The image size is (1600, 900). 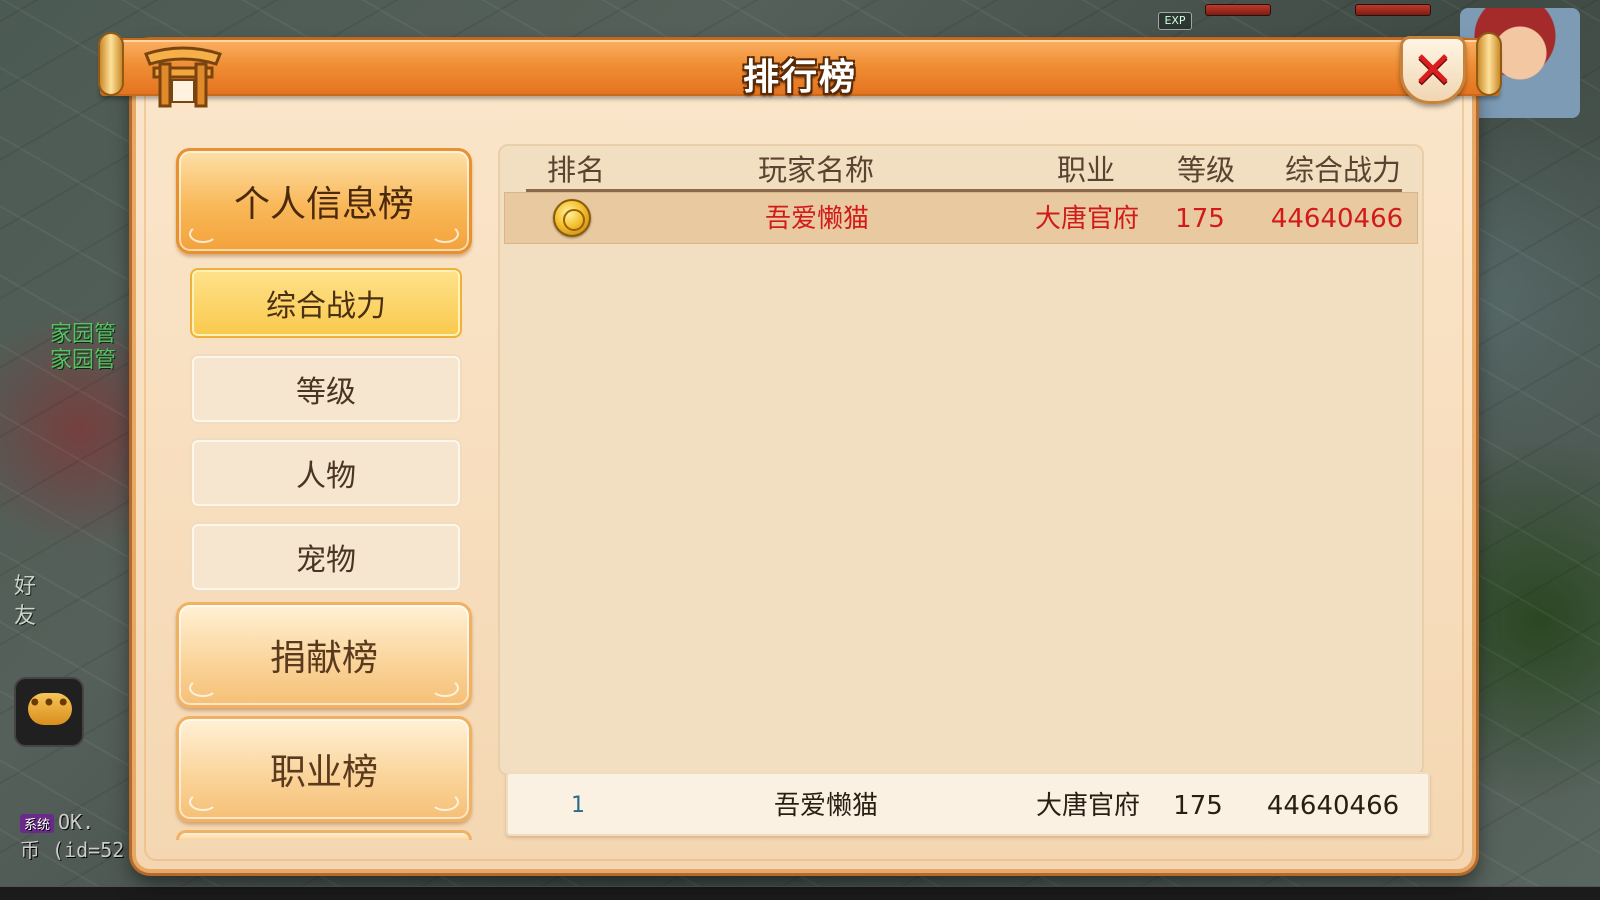 I want to click on row-profession: 大唐官府, so click(x=1086, y=219).